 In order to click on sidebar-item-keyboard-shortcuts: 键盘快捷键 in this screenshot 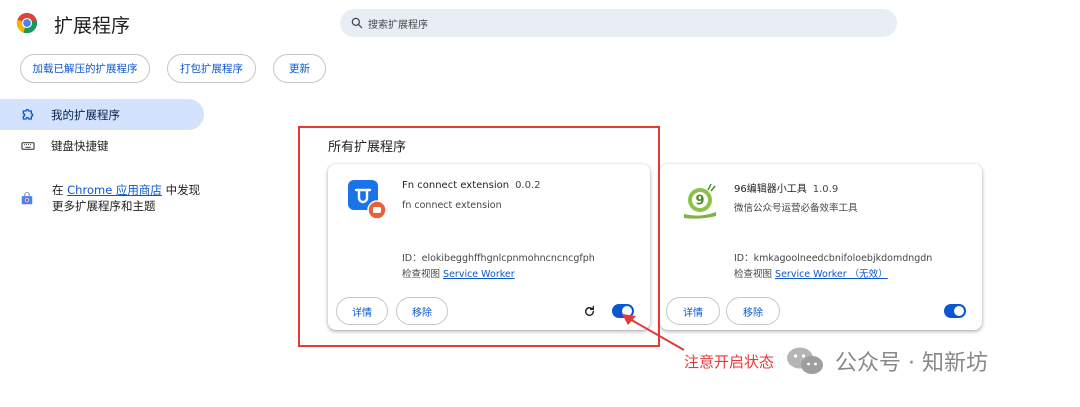, I will do `click(102, 145)`.